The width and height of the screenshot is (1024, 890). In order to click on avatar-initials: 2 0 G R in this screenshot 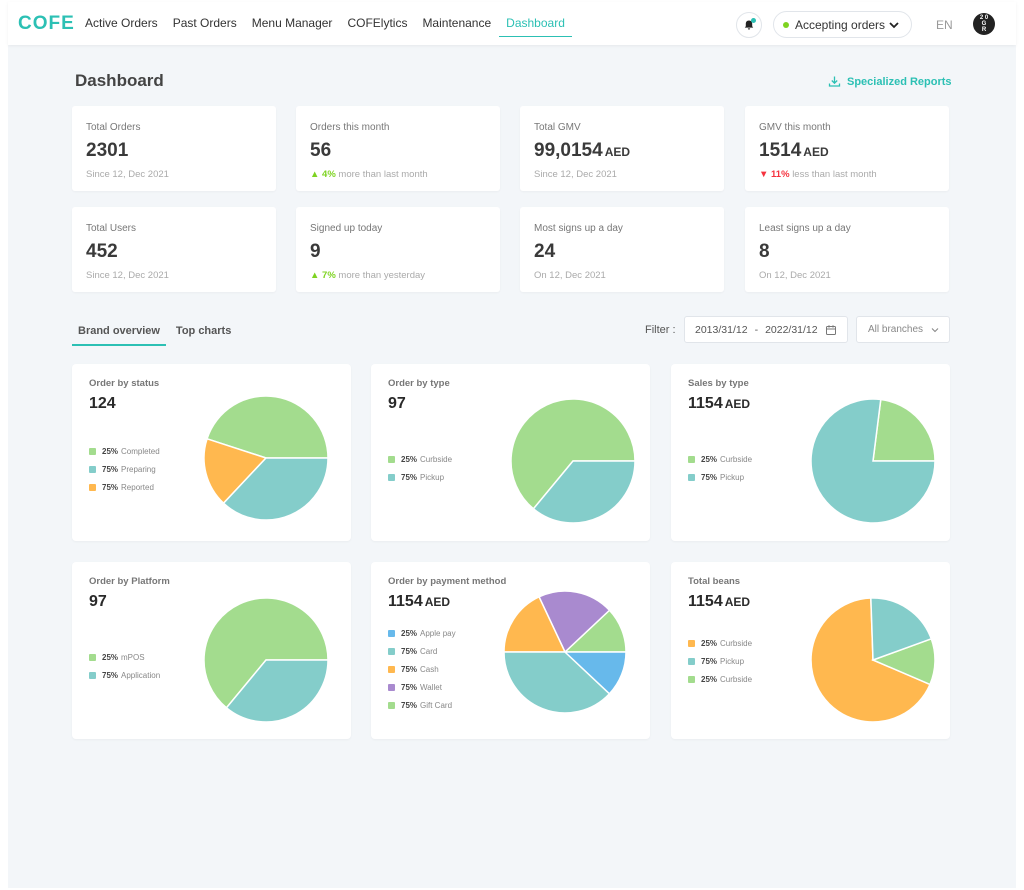, I will do `click(984, 24)`.